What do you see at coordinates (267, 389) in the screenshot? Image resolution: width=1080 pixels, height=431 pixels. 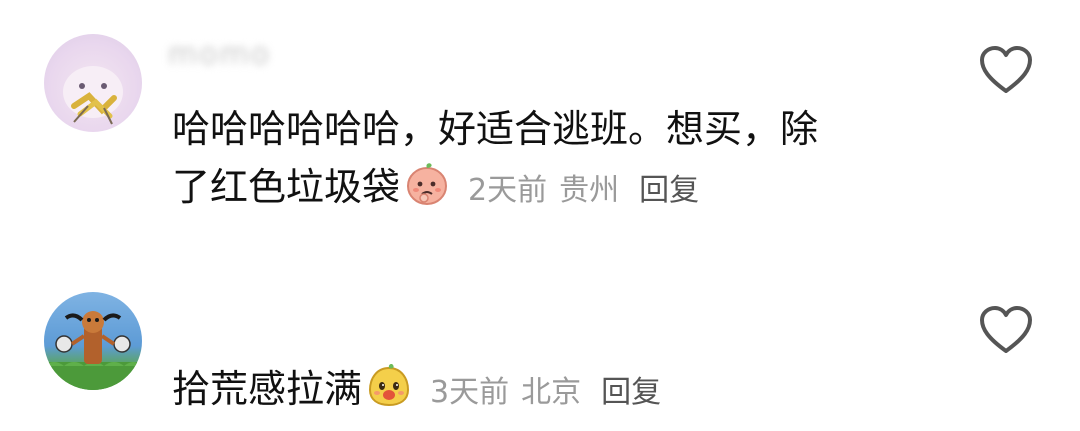 I see `comment-text-line: 拾荒感拉满` at bounding box center [267, 389].